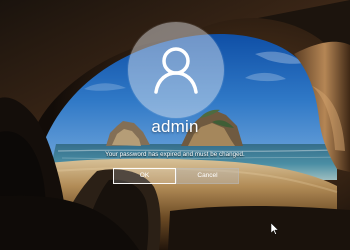 The height and width of the screenshot is (250, 350). I want to click on user-avatar, so click(176, 70).